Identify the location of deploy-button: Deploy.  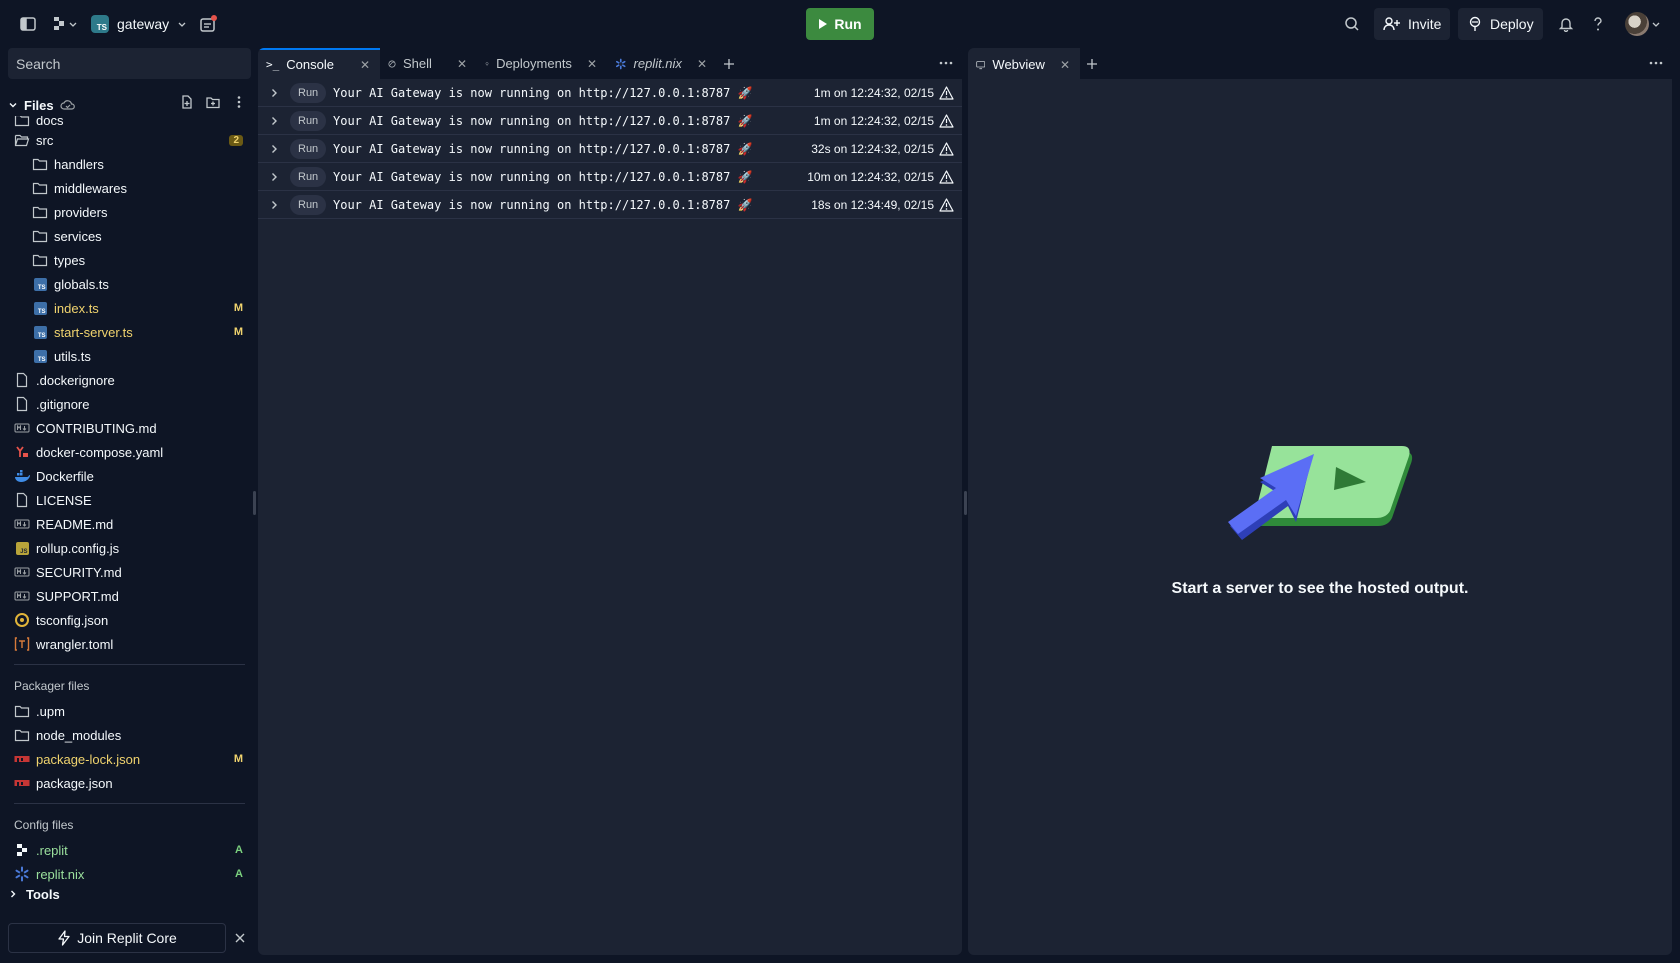
(1500, 24).